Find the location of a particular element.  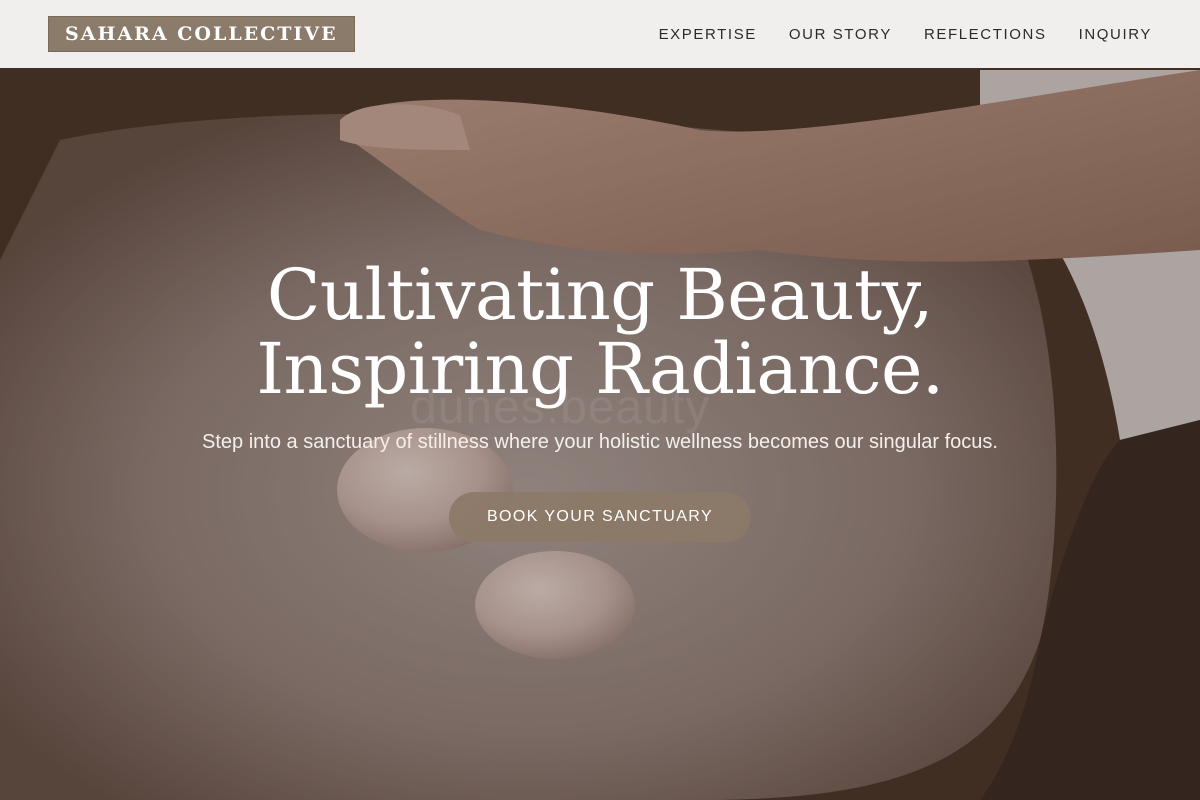

brand-name: SAHARA COLLECTIVE is located at coordinates (201, 34).